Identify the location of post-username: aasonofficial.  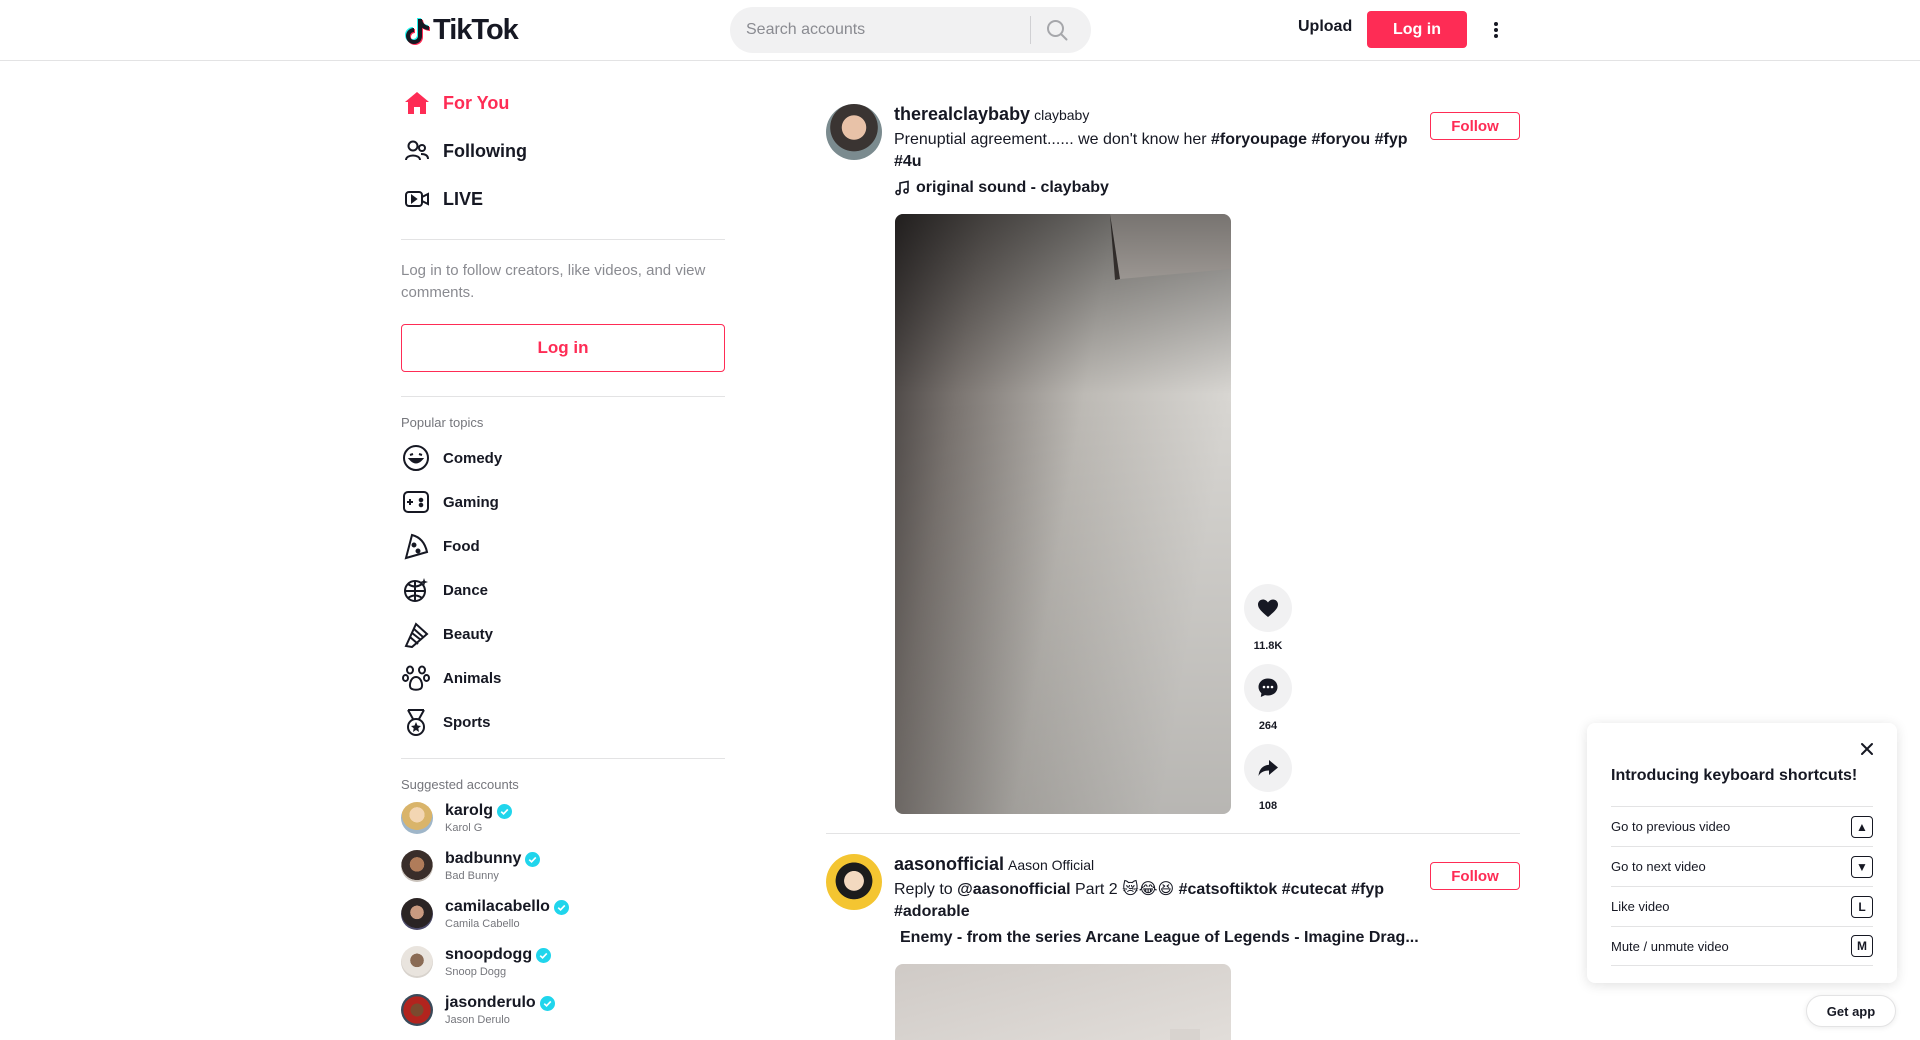
(949, 864).